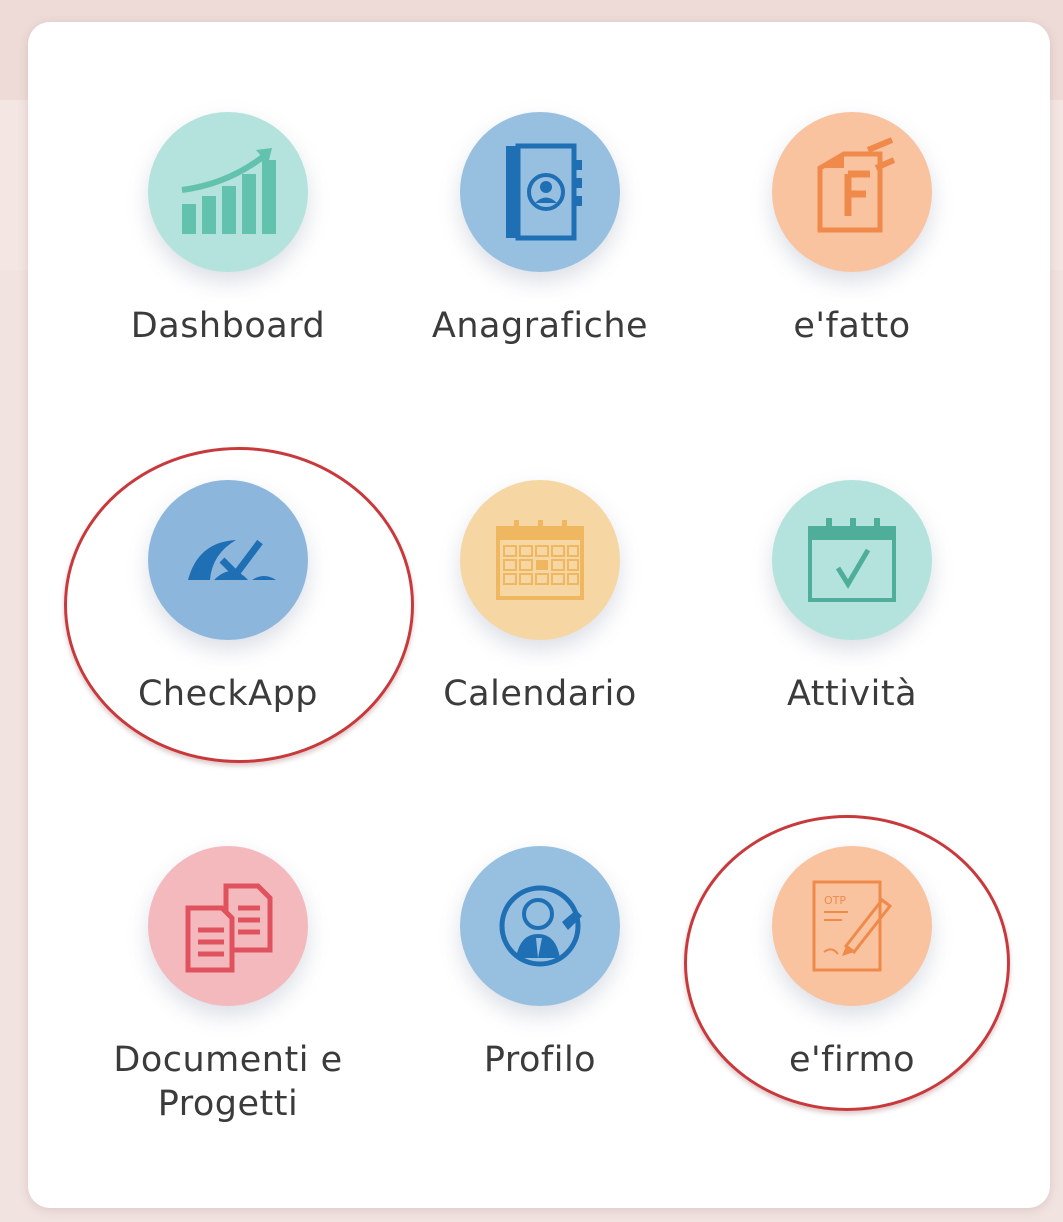 The width and height of the screenshot is (1063, 1222). What do you see at coordinates (540, 1060) in the screenshot?
I see `app-label: Profilo` at bounding box center [540, 1060].